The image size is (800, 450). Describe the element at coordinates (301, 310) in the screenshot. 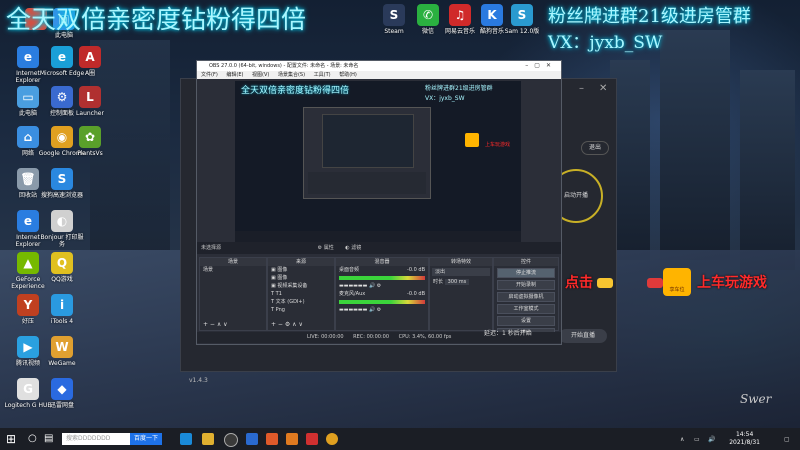

I see `source-item: T Png` at that location.